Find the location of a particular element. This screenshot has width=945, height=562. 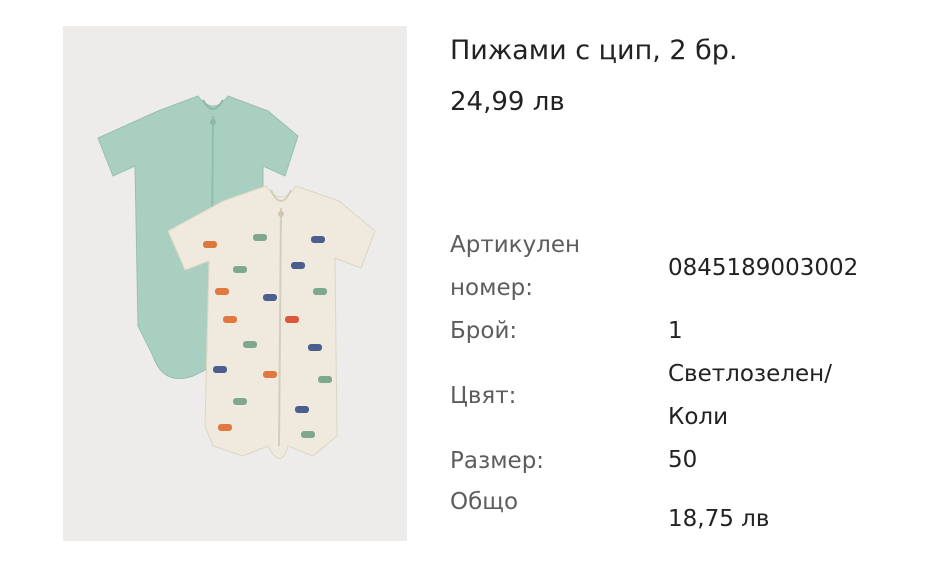

article-number-value: 0845189003002 is located at coordinates (763, 268).